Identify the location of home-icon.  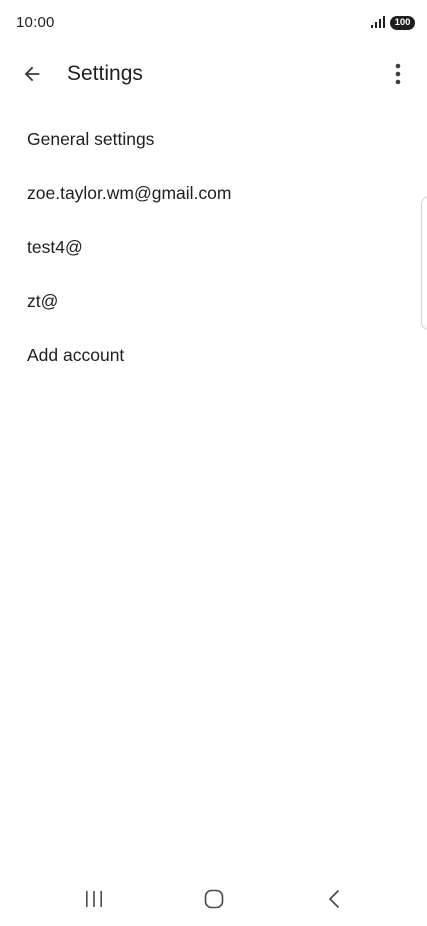
(214, 901).